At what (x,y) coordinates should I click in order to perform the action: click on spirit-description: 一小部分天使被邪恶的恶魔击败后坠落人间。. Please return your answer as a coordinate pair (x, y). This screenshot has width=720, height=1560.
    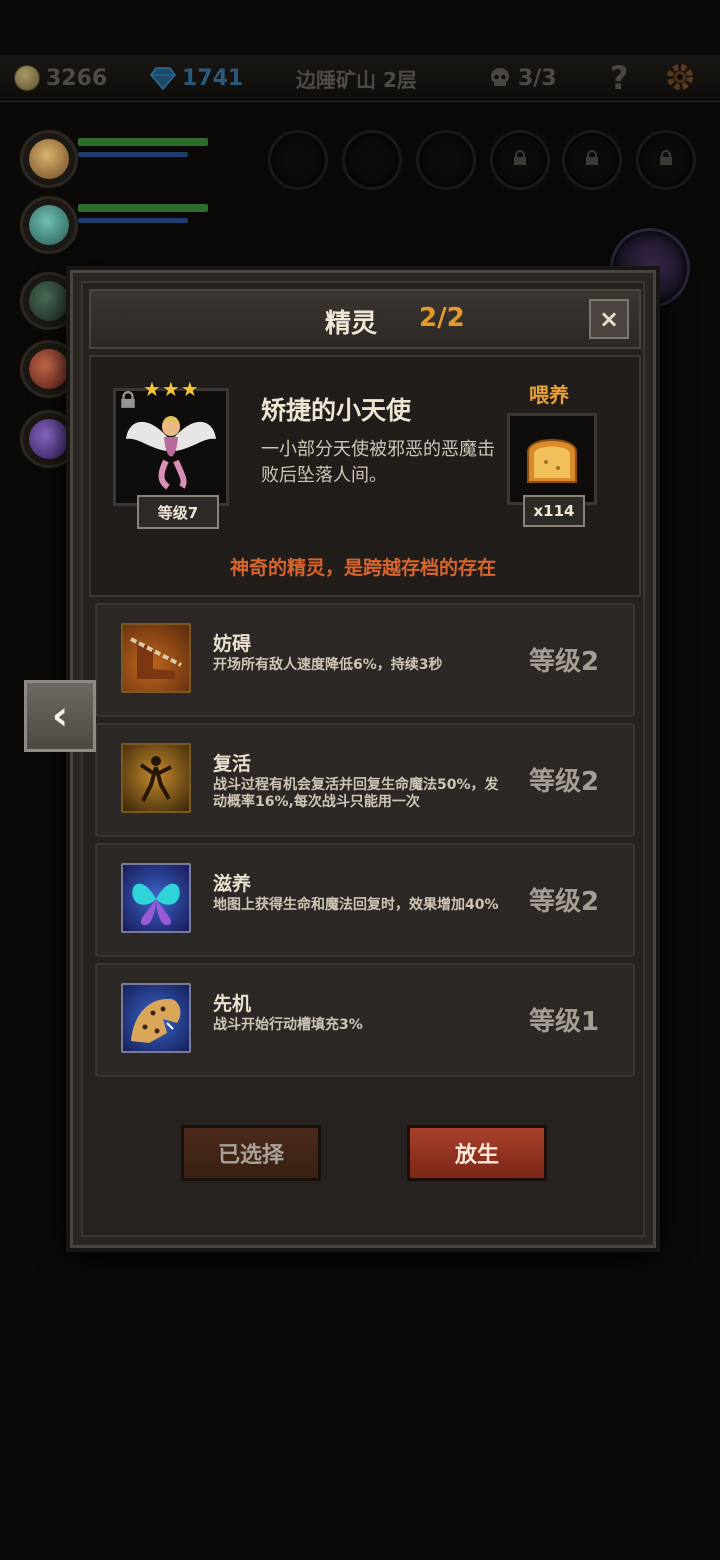
    Looking at the image, I should click on (378, 462).